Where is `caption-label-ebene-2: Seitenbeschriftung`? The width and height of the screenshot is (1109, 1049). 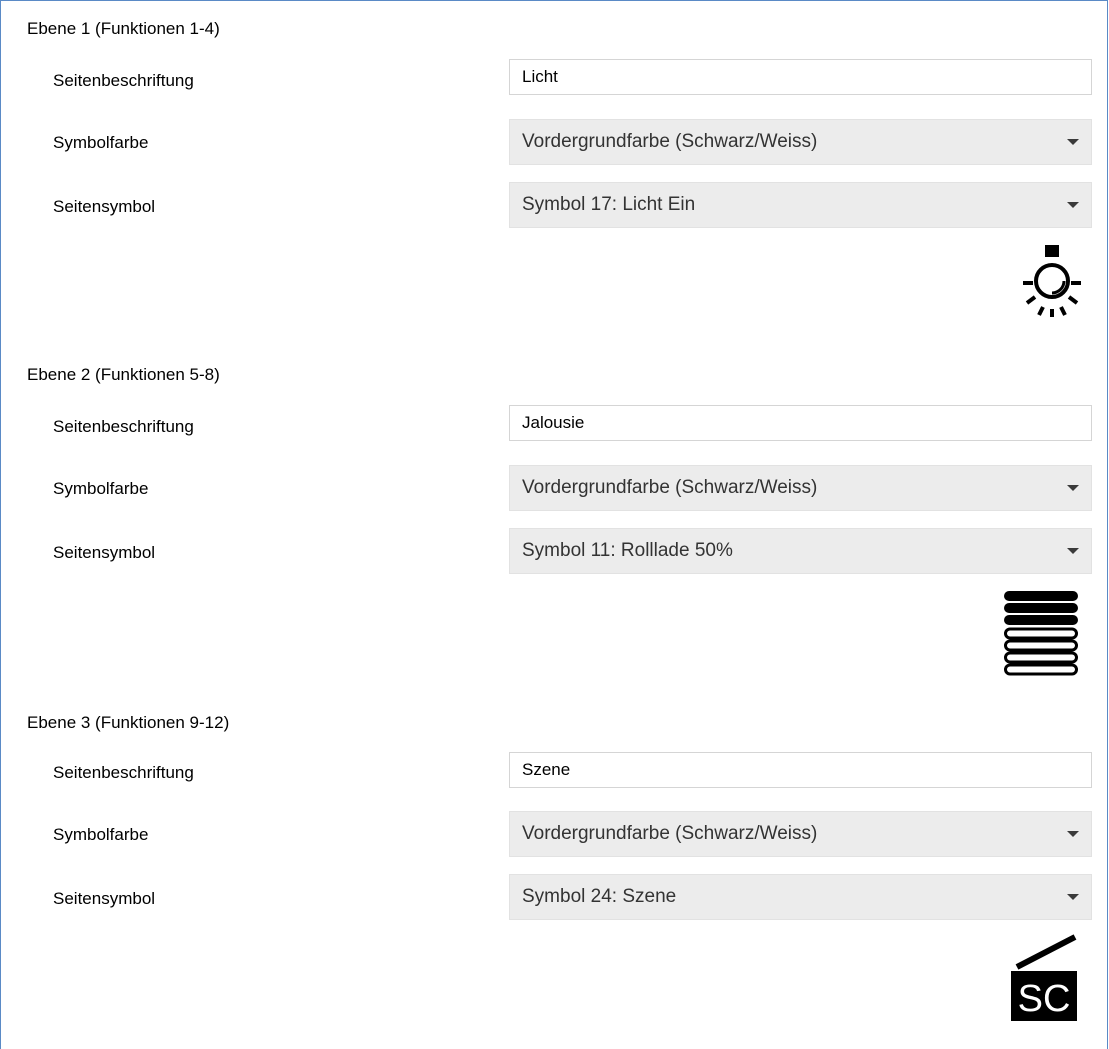
caption-label-ebene-2: Seitenbeschriftung is located at coordinates (123, 426).